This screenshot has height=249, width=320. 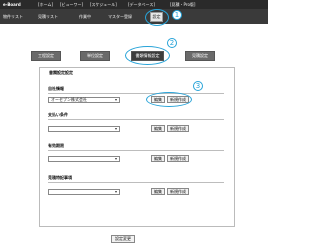 I want to click on payment-terms-select: ▾, so click(x=84, y=129).